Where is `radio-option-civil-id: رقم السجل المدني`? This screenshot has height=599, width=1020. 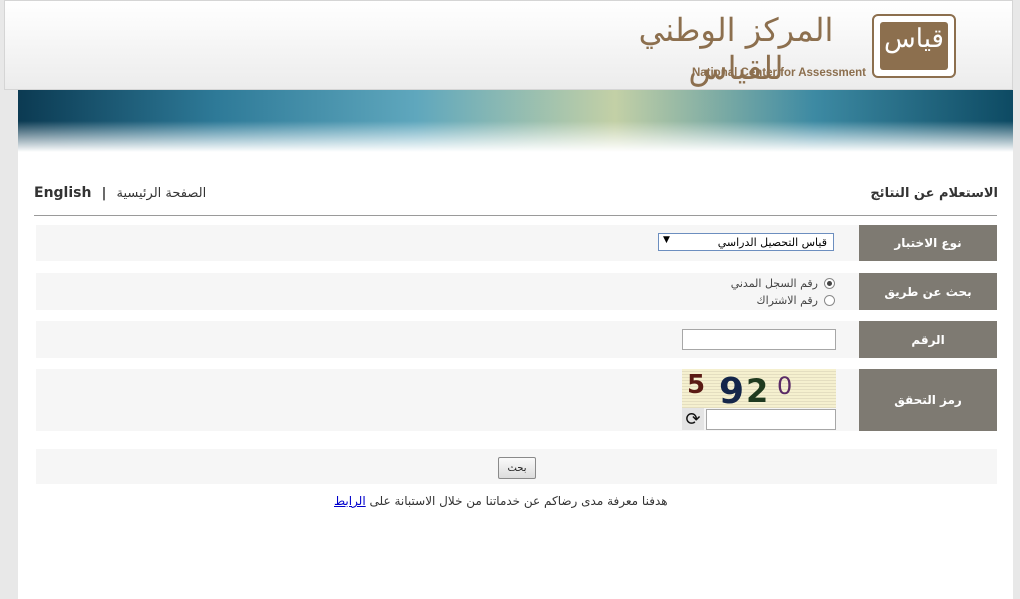 radio-option-civil-id: رقم السجل المدني is located at coordinates (783, 283).